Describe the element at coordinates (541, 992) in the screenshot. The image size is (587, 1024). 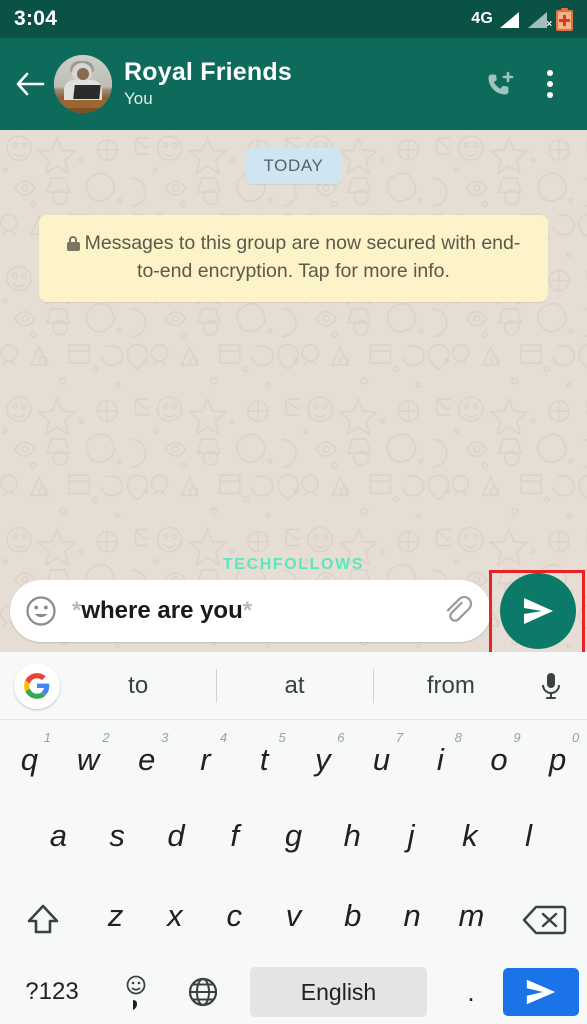
I see `send-key-icon` at that location.